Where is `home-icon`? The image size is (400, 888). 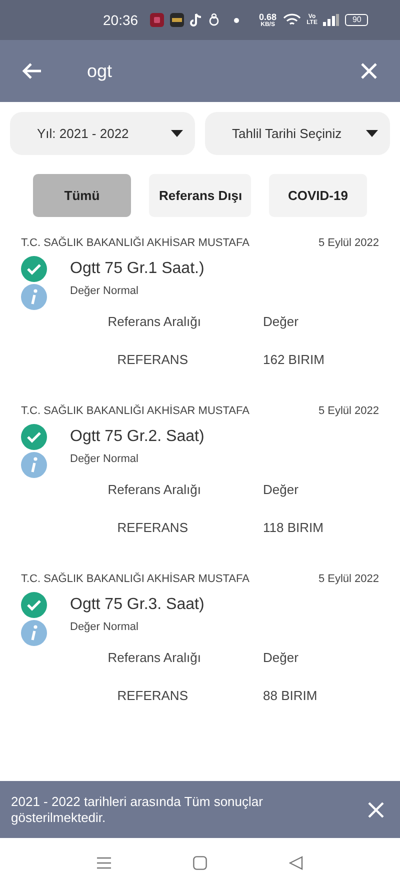
home-icon is located at coordinates (200, 863).